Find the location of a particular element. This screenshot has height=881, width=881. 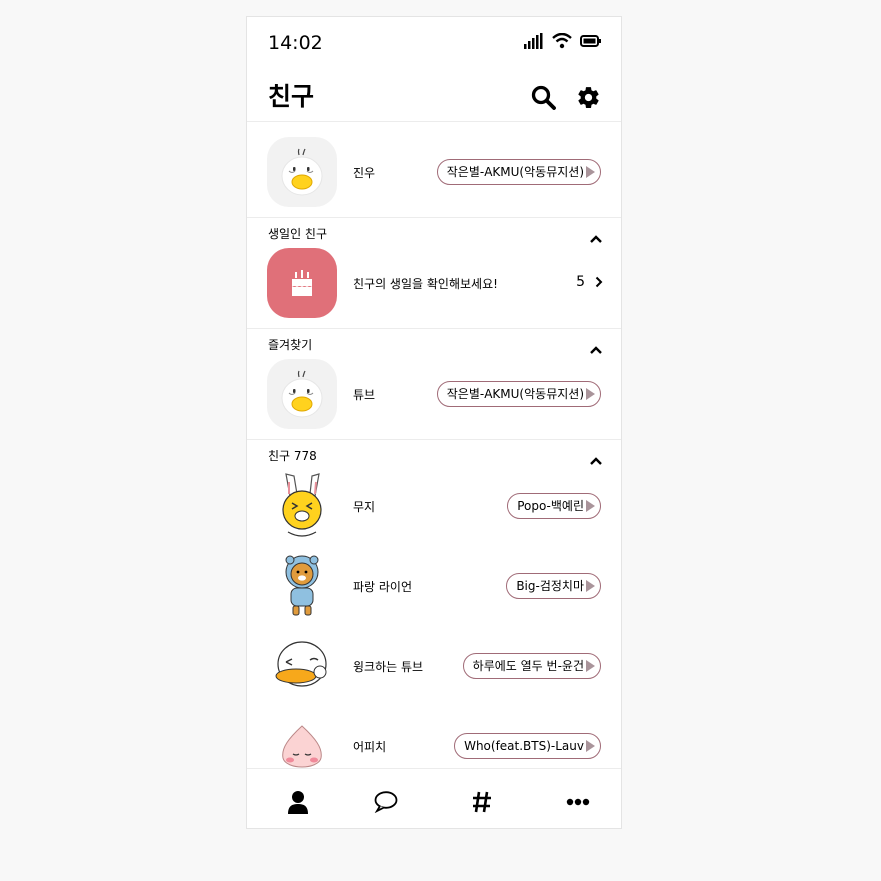

profile-name: 진우 is located at coordinates (364, 173).